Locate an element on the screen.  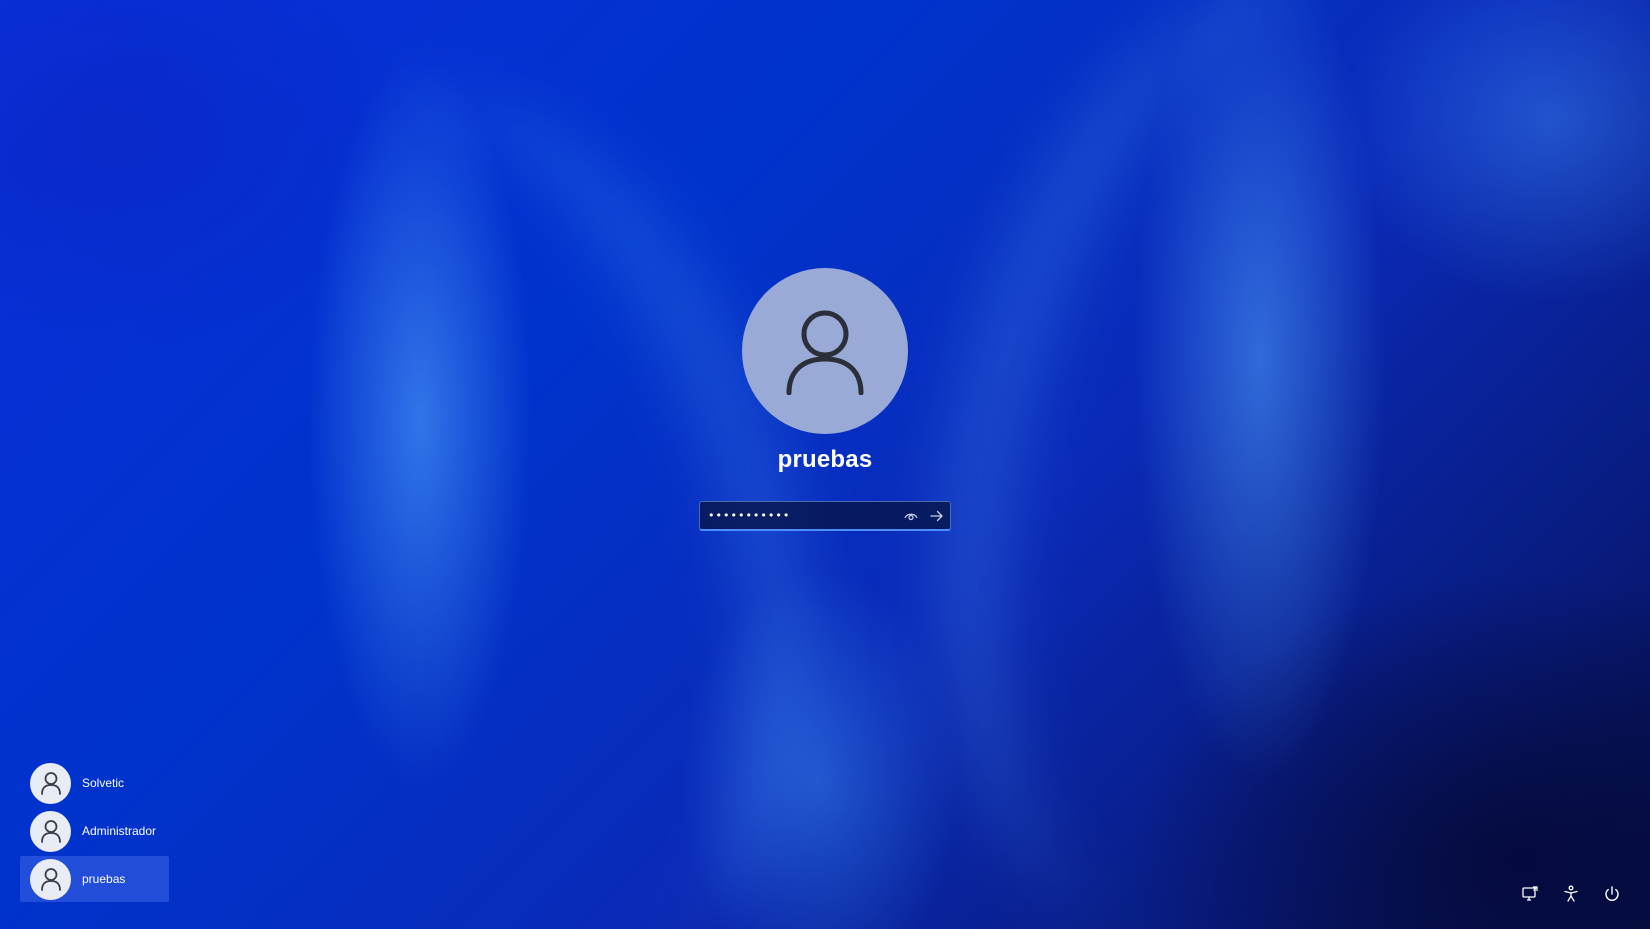
password-field is located at coordinates (825, 516).